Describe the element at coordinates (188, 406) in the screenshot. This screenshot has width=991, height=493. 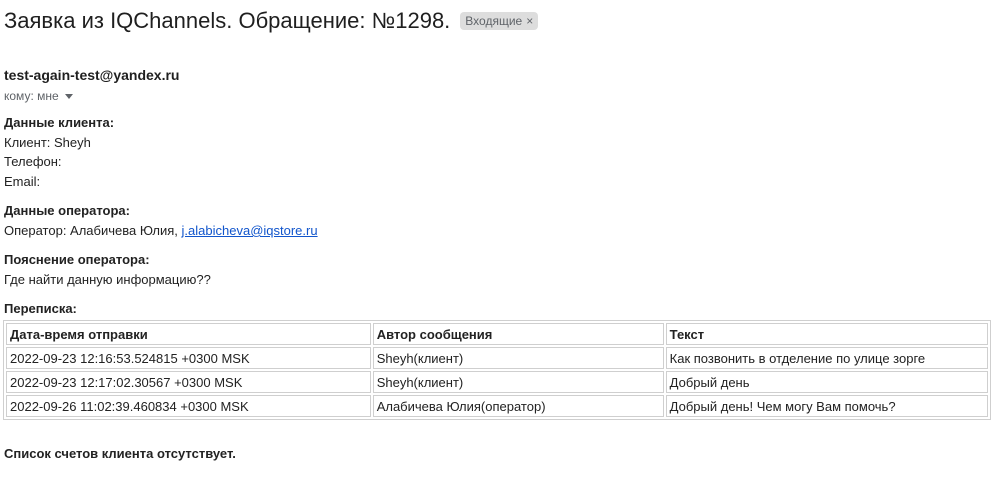
I see `cell-datetime: 2022-09-26 11:02:39.460834 +0300 MSK` at that location.